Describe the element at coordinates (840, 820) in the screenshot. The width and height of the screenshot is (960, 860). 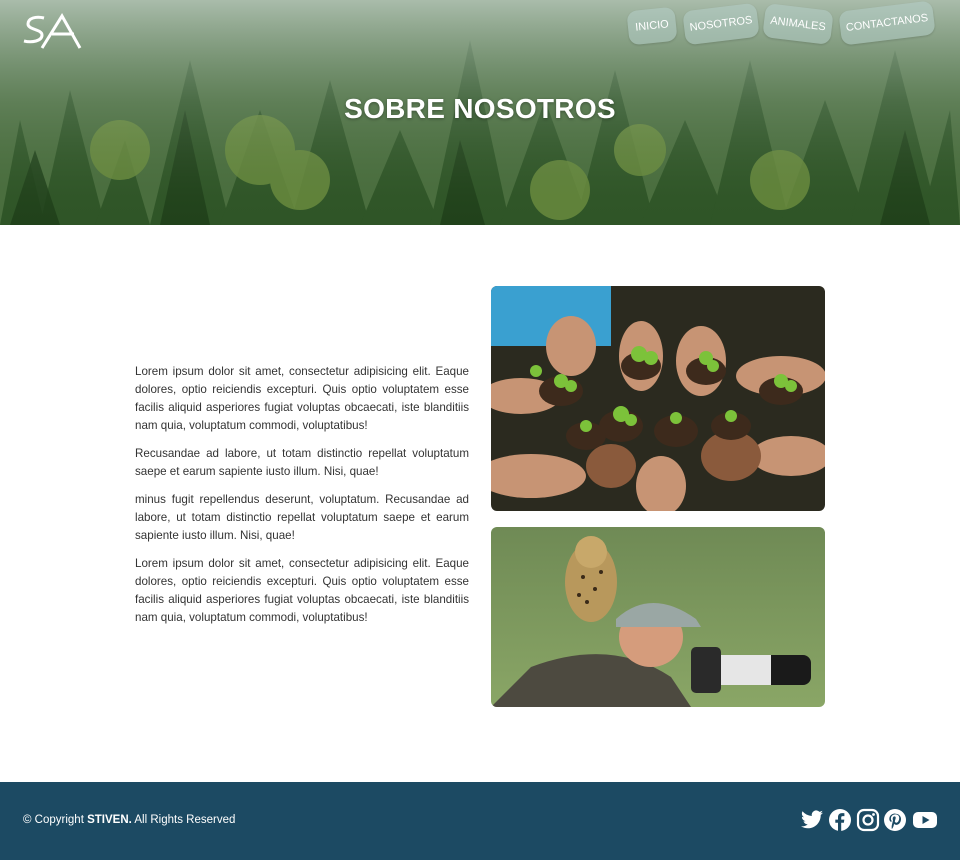
I see `facebook-icon` at that location.